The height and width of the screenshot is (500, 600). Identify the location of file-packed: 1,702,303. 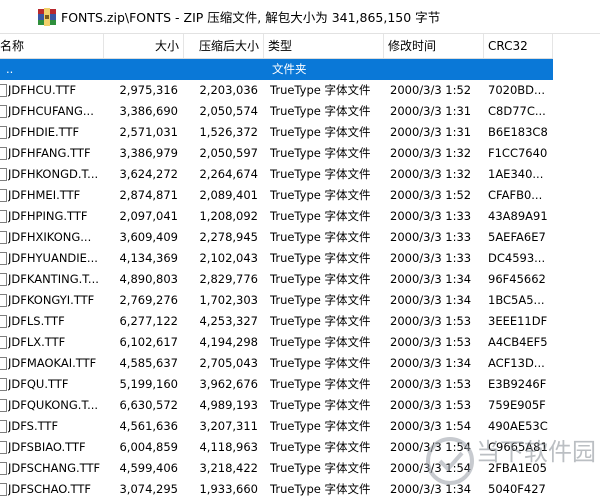
(228, 300).